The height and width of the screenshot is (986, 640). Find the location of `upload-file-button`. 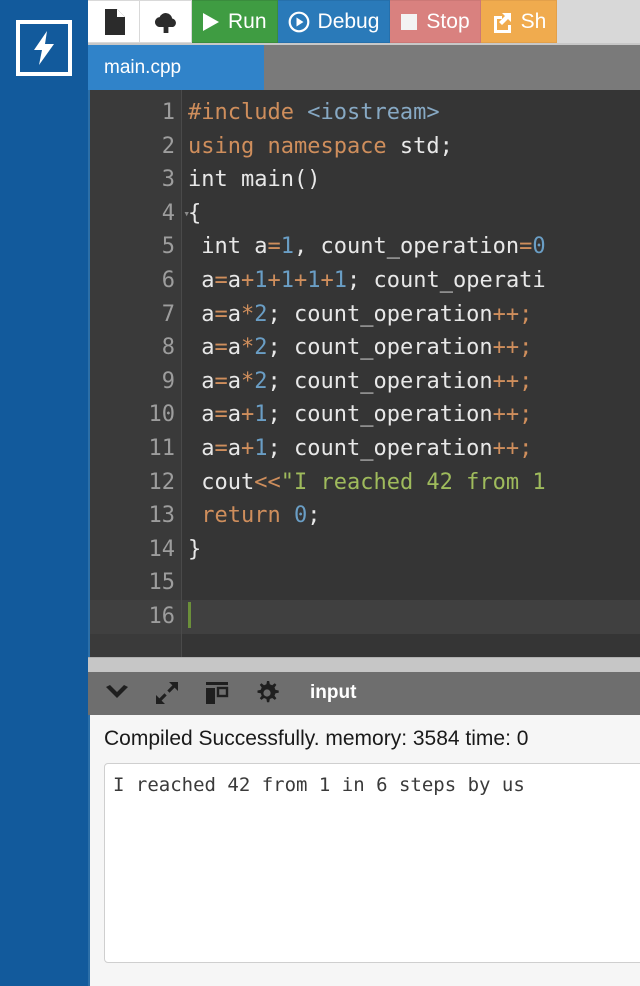

upload-file-button is located at coordinates (166, 21).